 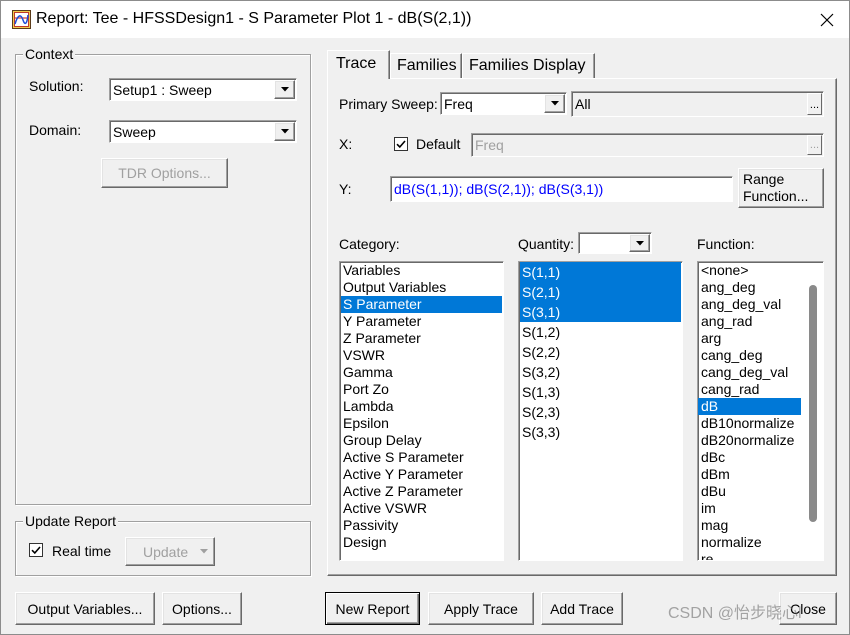 I want to click on primary-sweep-value: Freq, so click(x=458, y=103).